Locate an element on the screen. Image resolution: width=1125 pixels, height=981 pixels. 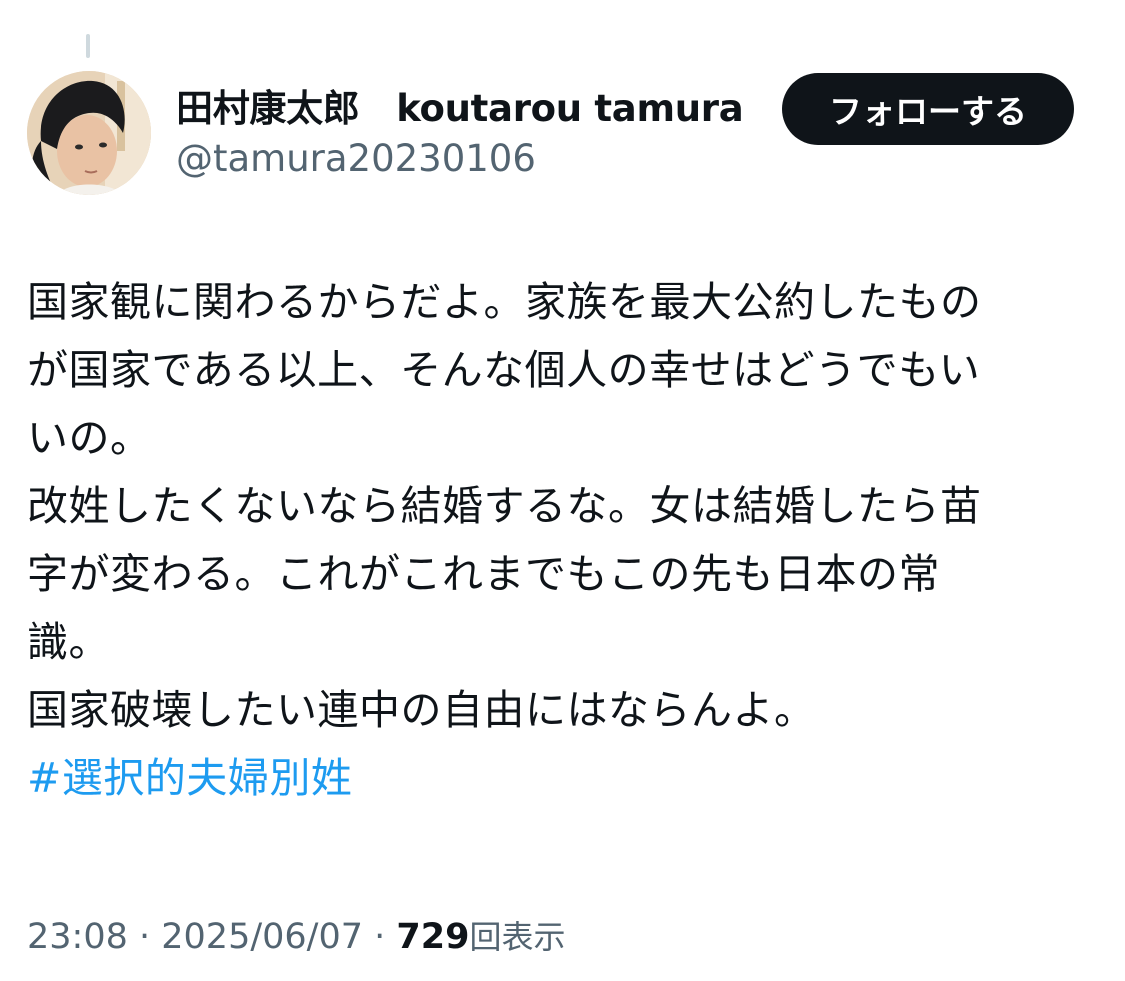
author-handle: @tamura20230106 is located at coordinates (356, 159).